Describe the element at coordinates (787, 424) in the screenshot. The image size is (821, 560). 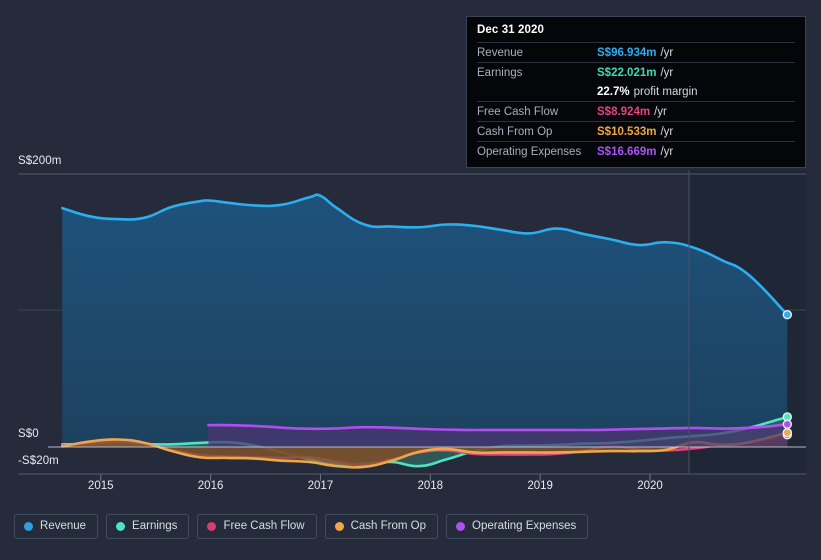
I see `endpoint-marker-operating-expenses` at that location.